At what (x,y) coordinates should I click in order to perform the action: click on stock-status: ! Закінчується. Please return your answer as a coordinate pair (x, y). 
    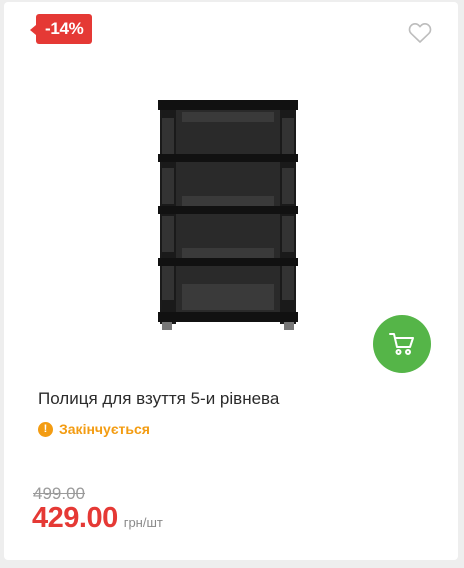
    Looking at the image, I should click on (94, 429).